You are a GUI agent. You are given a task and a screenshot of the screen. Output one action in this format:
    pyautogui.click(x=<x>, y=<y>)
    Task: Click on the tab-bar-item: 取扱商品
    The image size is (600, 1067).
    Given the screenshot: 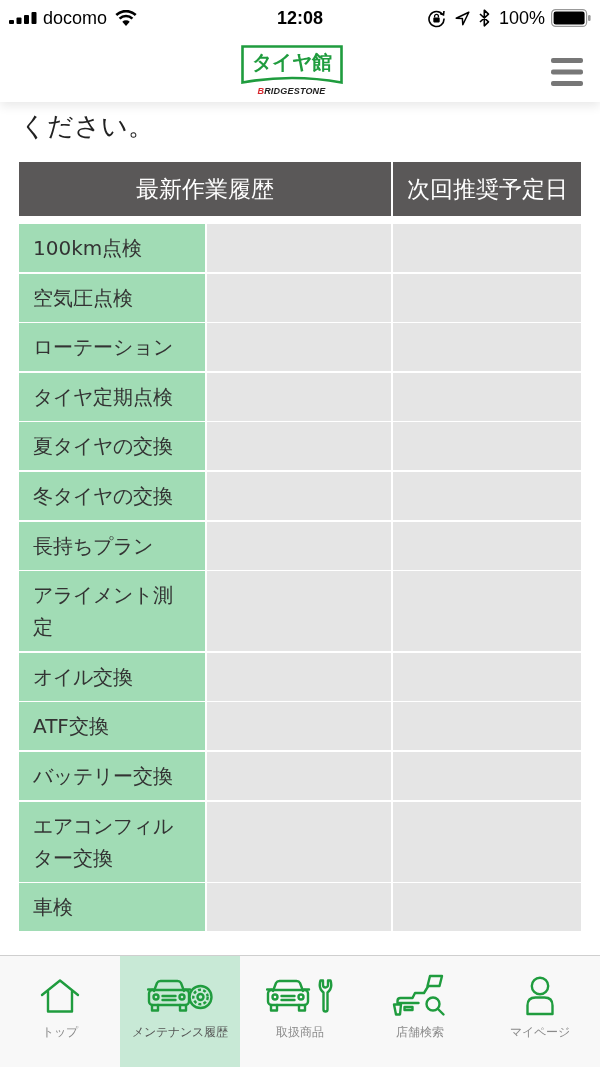 What is the action you would take?
    pyautogui.click(x=300, y=1011)
    